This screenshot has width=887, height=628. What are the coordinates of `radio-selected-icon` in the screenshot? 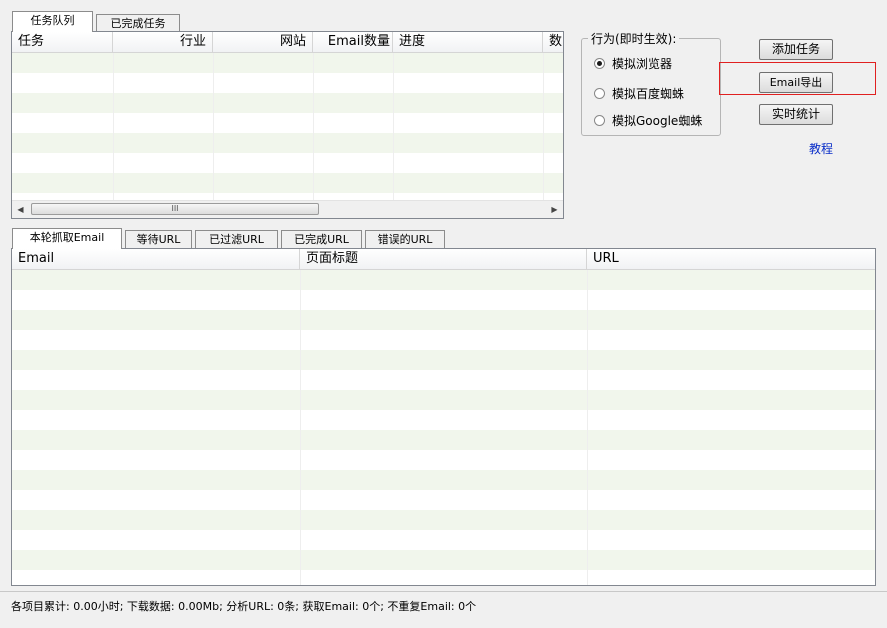 It's located at (599, 63).